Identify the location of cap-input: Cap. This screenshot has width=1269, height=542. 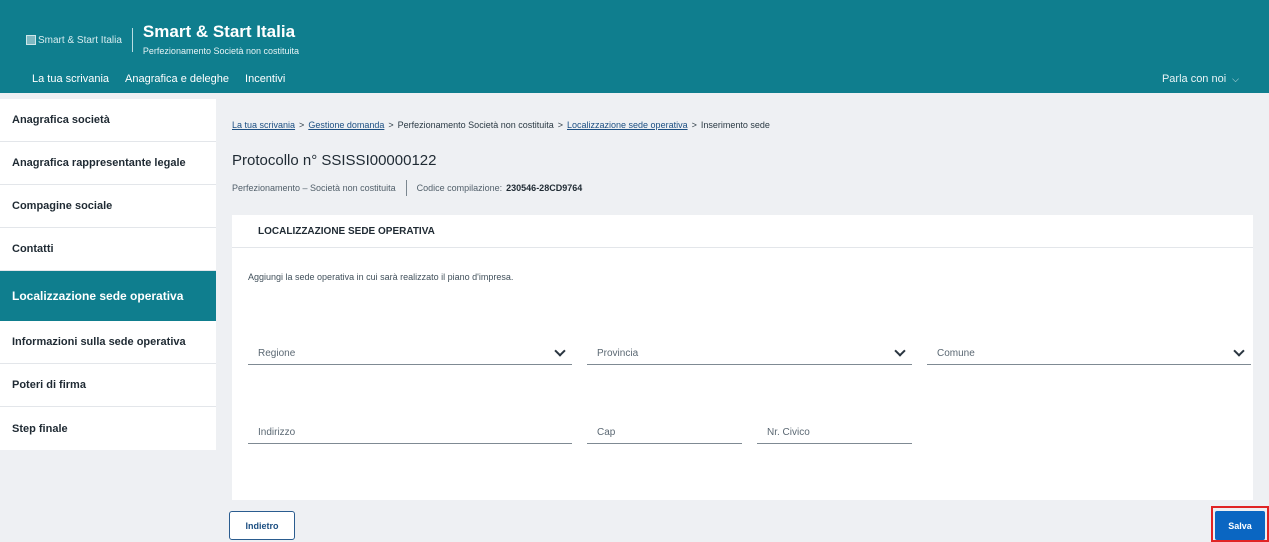
(664, 433).